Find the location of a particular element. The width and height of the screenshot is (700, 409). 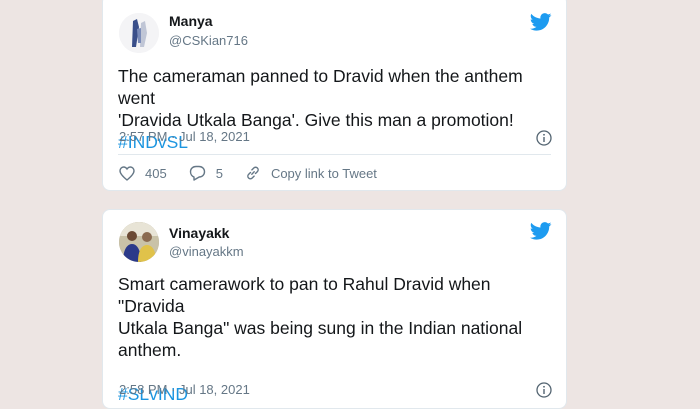

tweet-actions: 405 5 Copy link to Tweet is located at coordinates (259, 173).